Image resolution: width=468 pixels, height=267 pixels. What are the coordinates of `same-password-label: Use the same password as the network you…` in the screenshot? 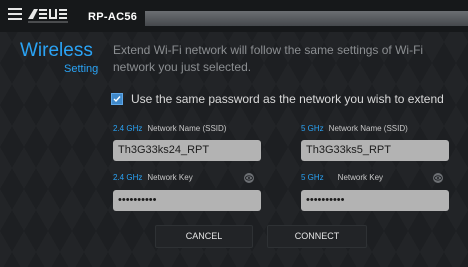 It's located at (287, 99).